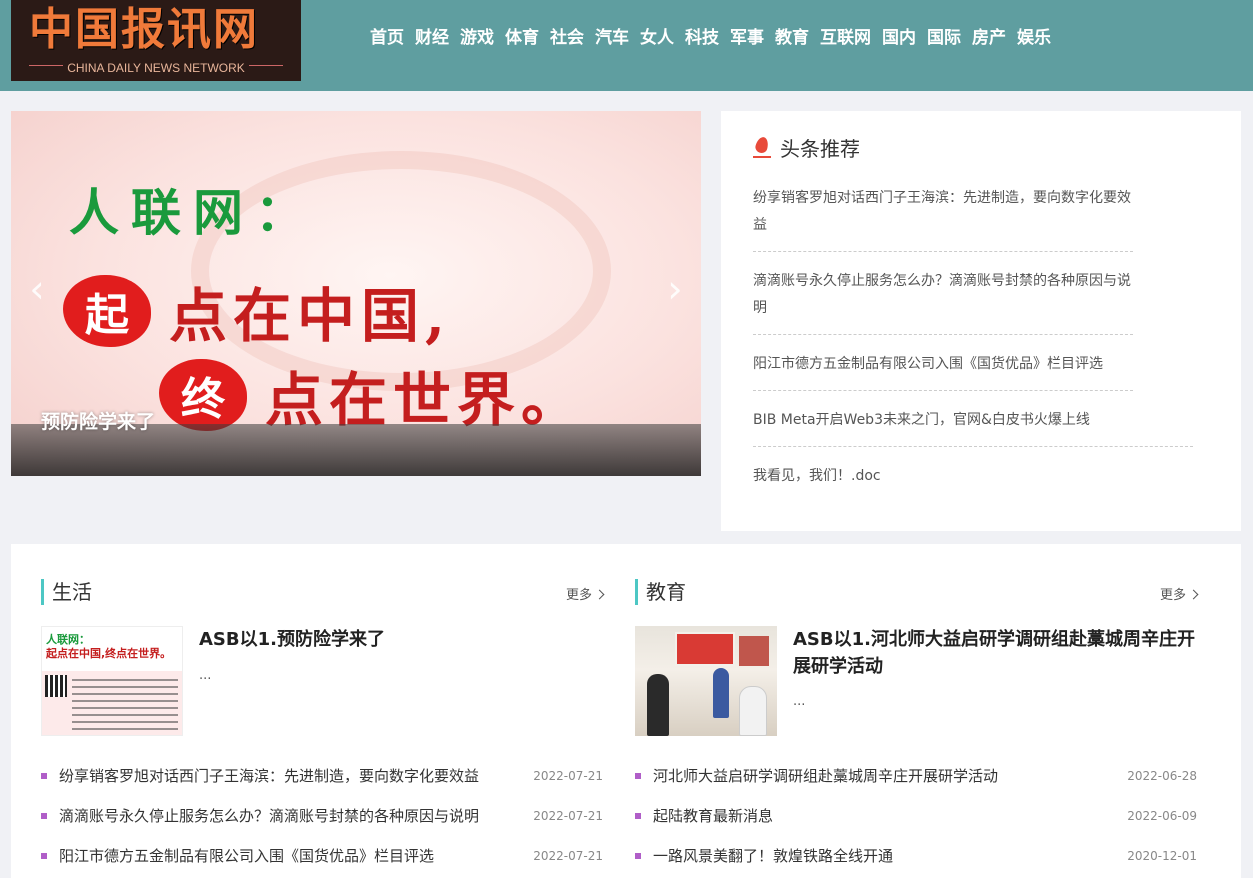 This screenshot has width=1253, height=878. What do you see at coordinates (706, 681) in the screenshot?
I see `featured-thumbnail` at bounding box center [706, 681].